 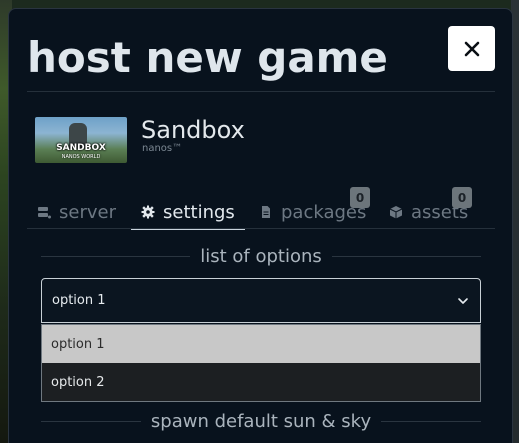 I want to click on tab-settings-label: settings, so click(x=199, y=212).